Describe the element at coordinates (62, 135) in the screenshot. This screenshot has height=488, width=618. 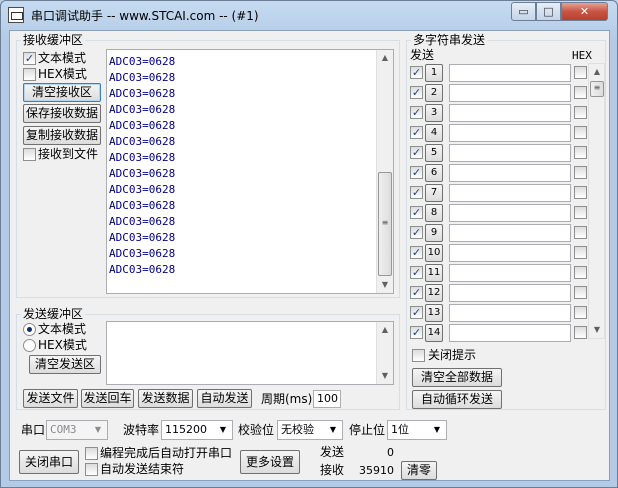
I see `copy-receive-button: 复制接收数据` at that location.